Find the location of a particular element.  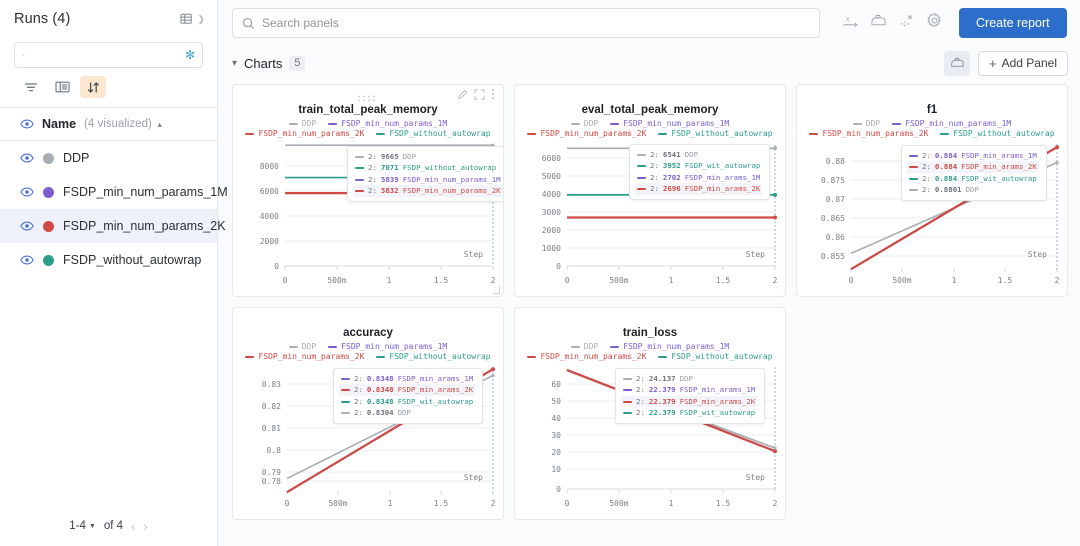

chevron-down-icon: ▾ is located at coordinates (234, 63).